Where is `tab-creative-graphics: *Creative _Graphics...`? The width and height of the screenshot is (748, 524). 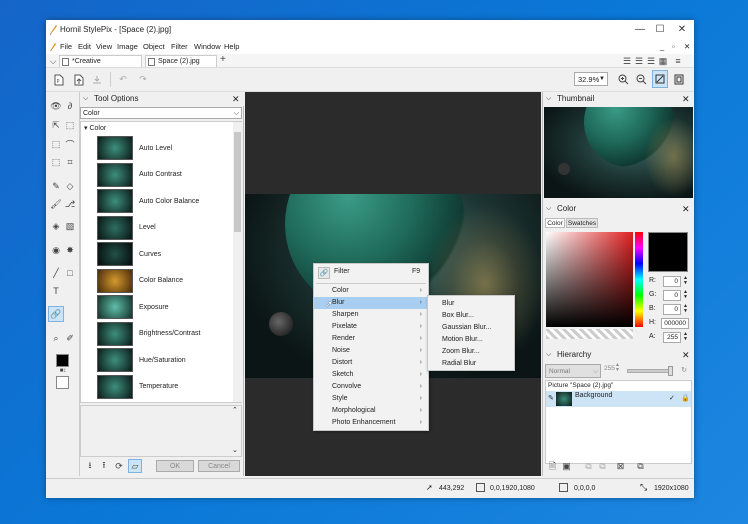
tab-creative-graphics: *Creative _Graphics... is located at coordinates (100, 65).